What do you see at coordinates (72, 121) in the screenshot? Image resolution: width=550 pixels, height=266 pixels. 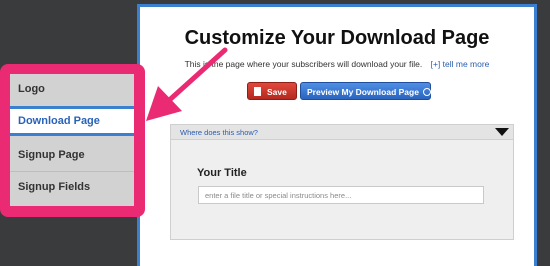 I see `sidebar-item-download-page: Download Page` at bounding box center [72, 121].